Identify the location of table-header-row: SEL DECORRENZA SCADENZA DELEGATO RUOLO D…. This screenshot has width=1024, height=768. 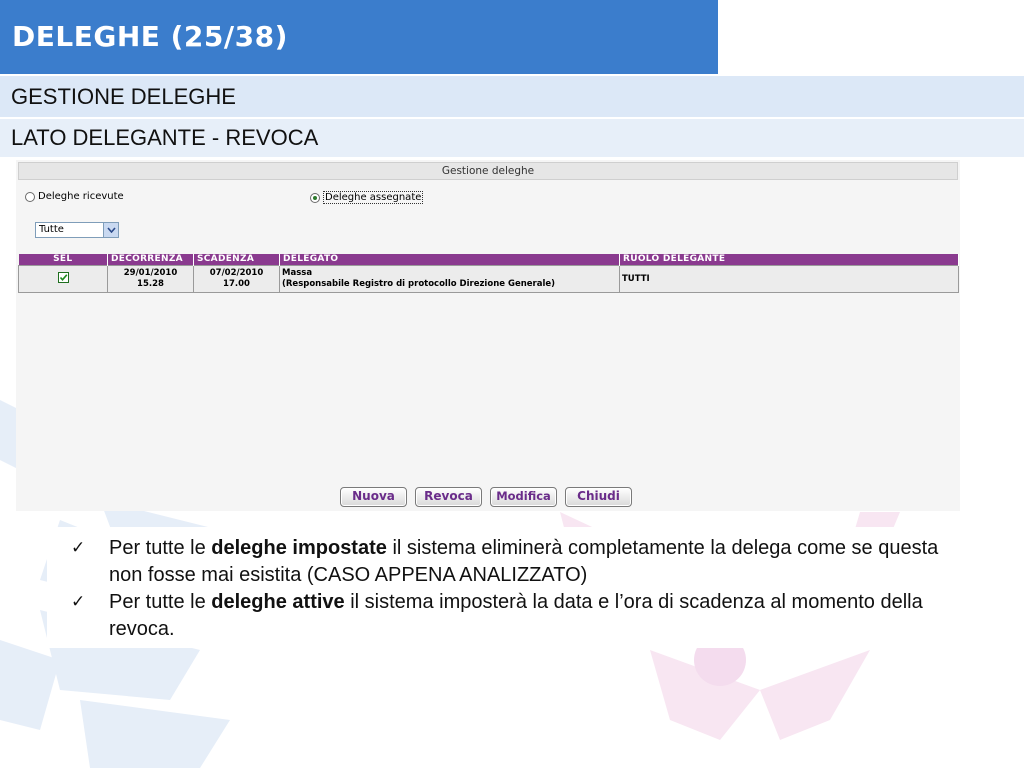
(488, 260).